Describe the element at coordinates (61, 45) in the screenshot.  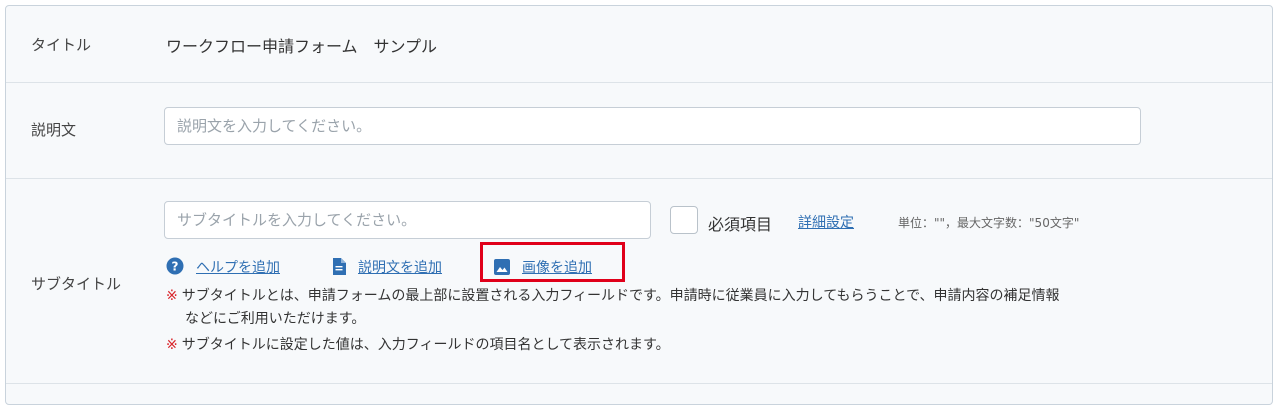
I see `title-label: タイトル` at that location.